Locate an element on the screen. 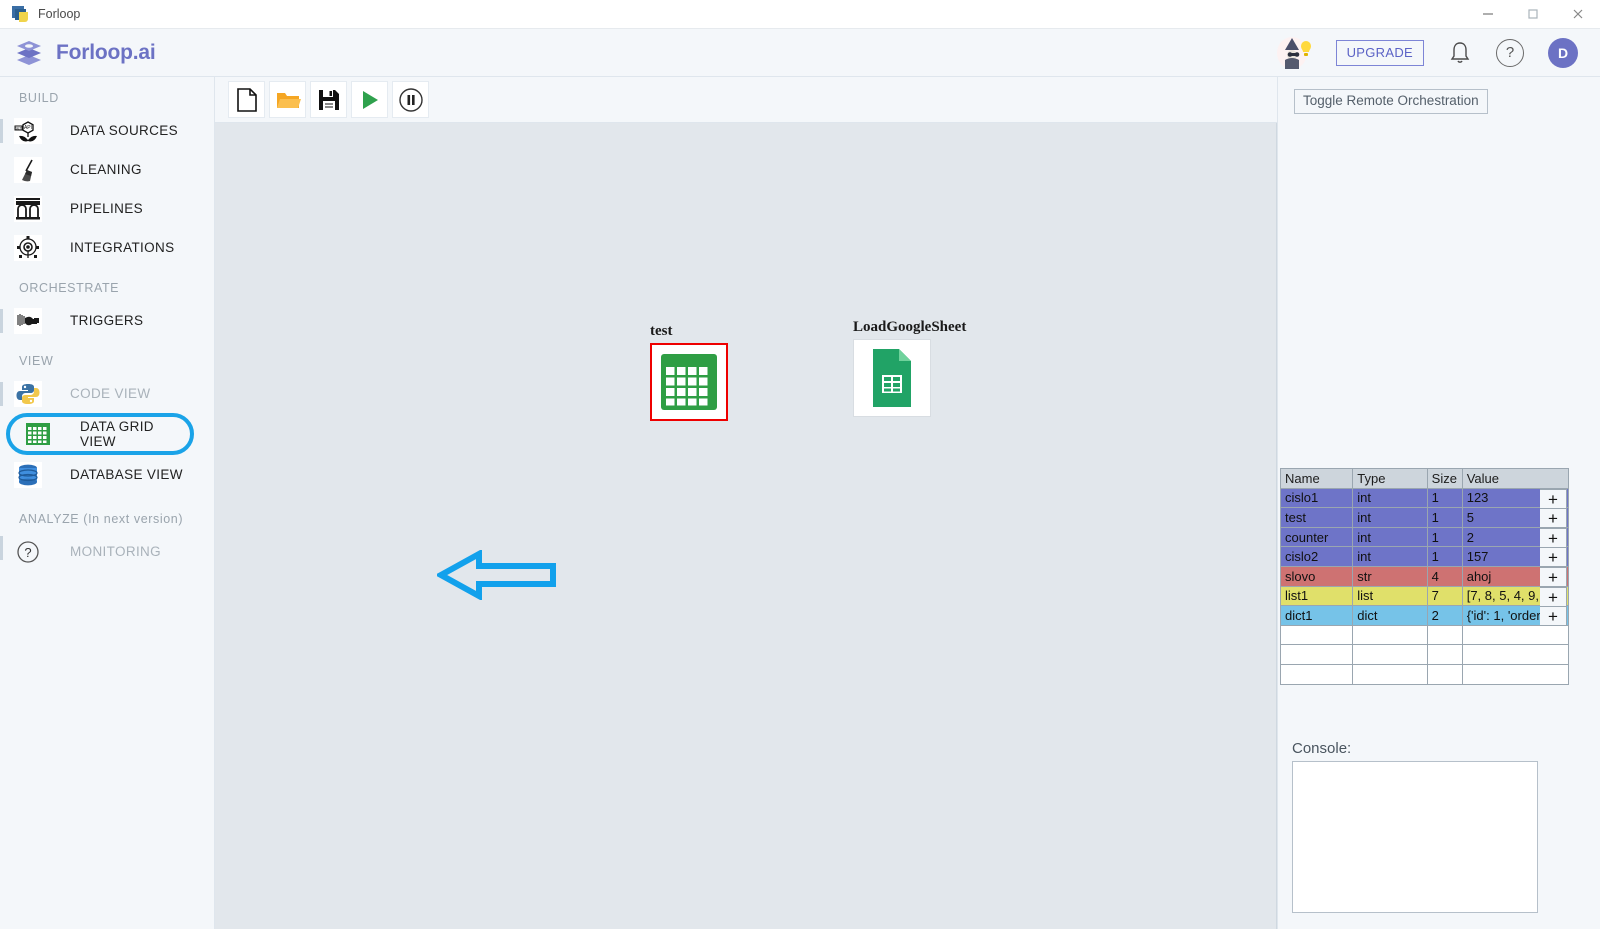 This screenshot has height=929, width=1600. editor-toolbar is located at coordinates (746, 100).